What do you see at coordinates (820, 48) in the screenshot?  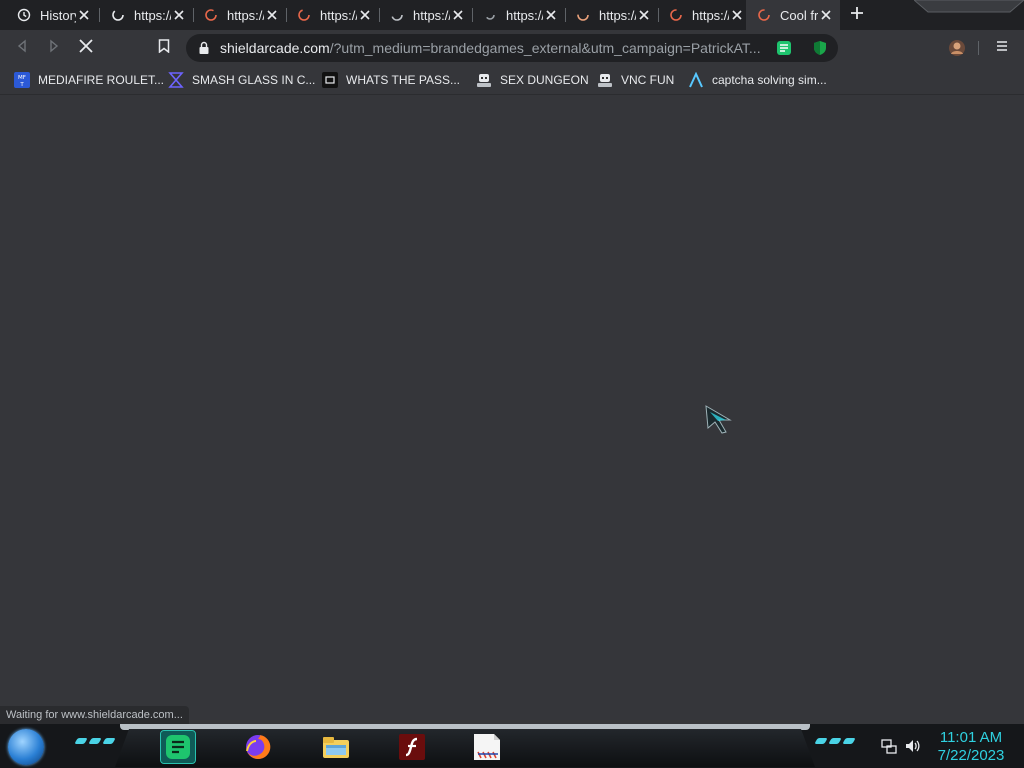 I see `shield-extension-icon` at bounding box center [820, 48].